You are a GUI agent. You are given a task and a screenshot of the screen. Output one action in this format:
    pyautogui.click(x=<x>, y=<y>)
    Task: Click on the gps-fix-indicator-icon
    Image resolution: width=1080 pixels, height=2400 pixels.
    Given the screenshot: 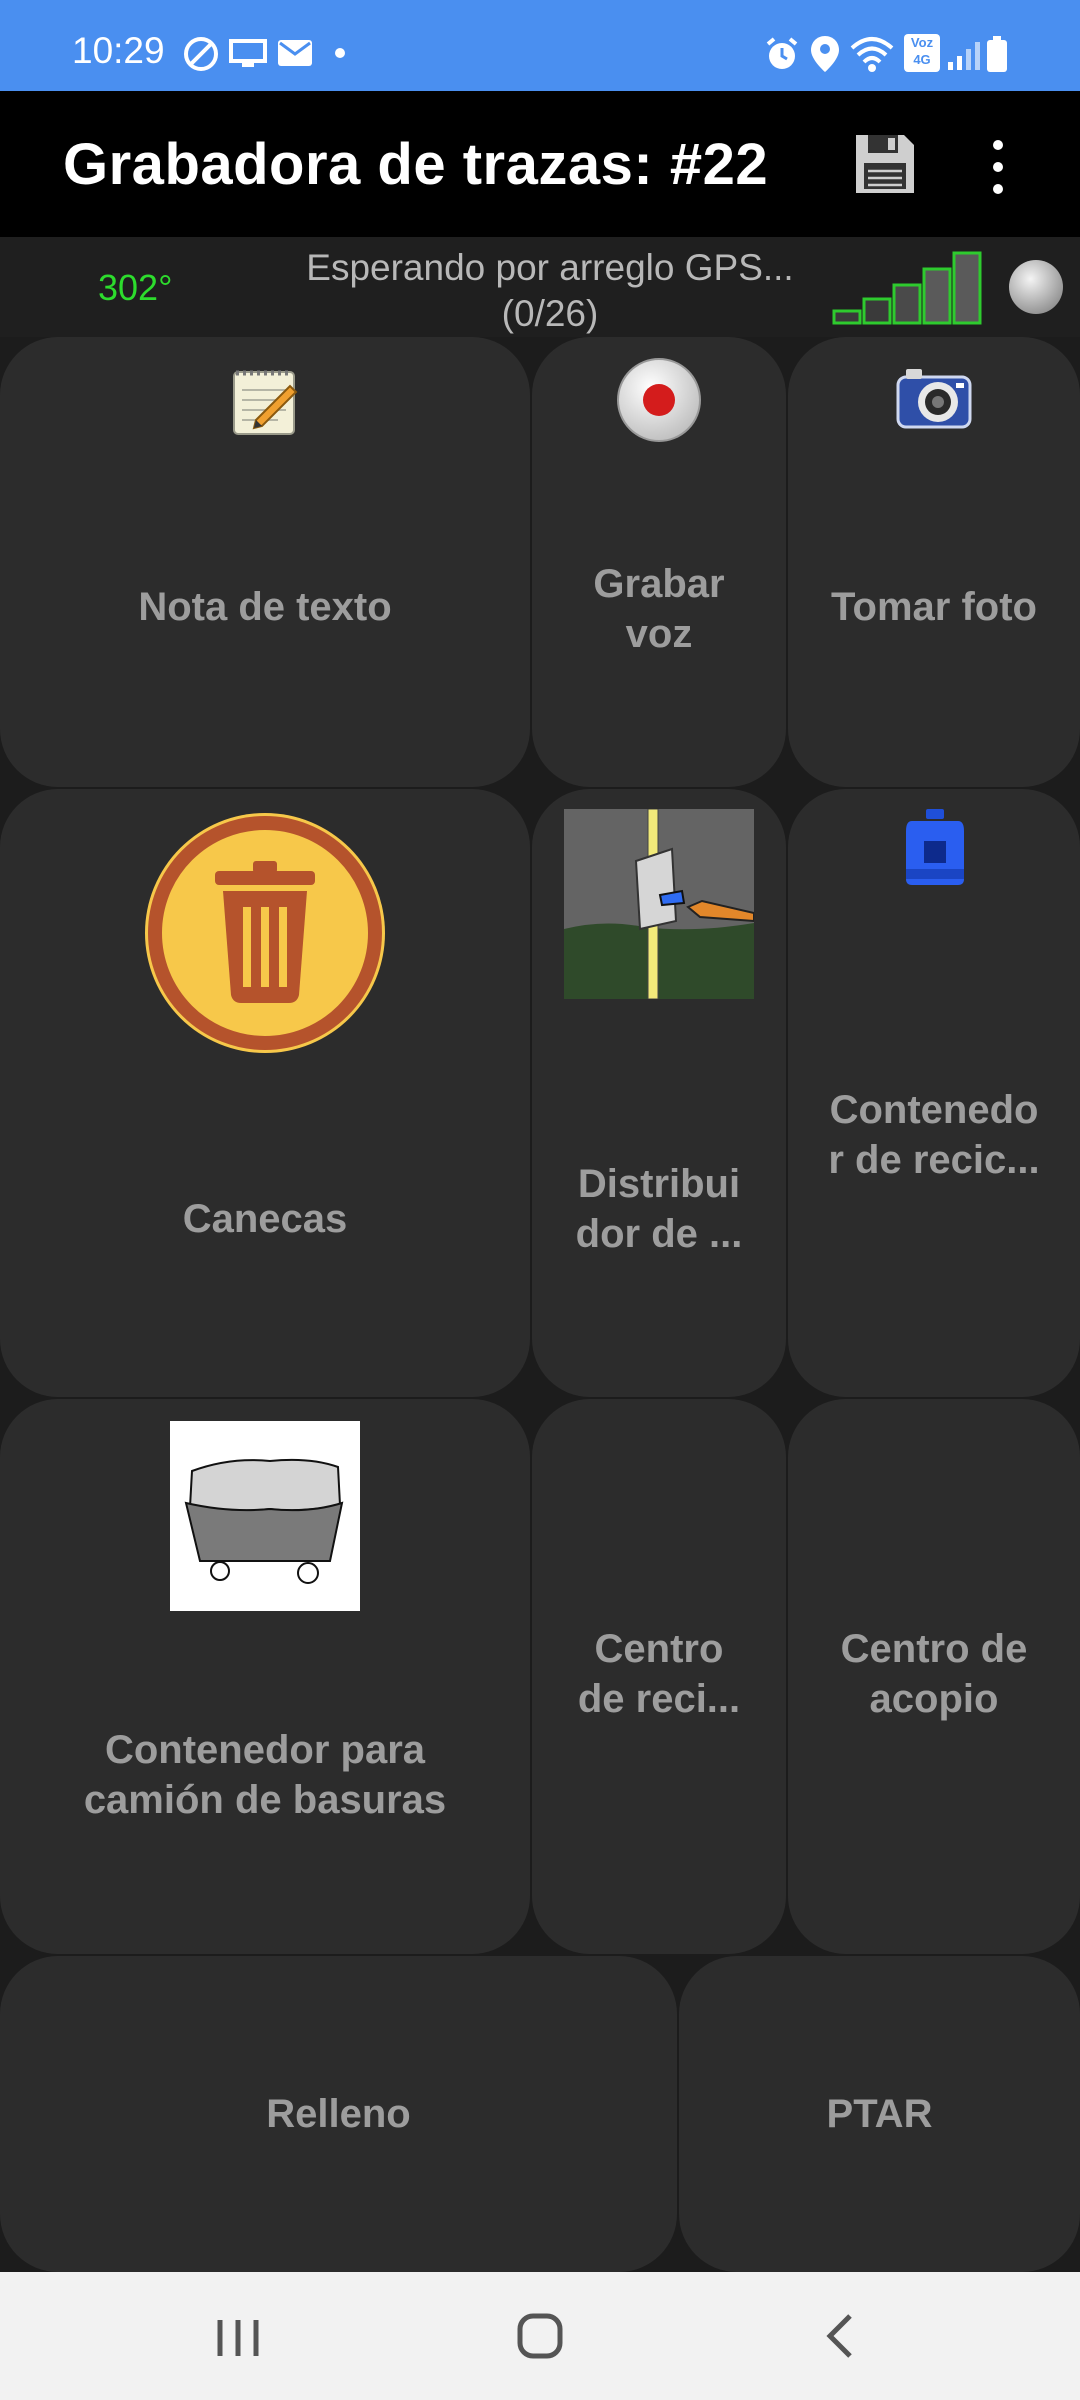 What is the action you would take?
    pyautogui.click(x=1036, y=287)
    